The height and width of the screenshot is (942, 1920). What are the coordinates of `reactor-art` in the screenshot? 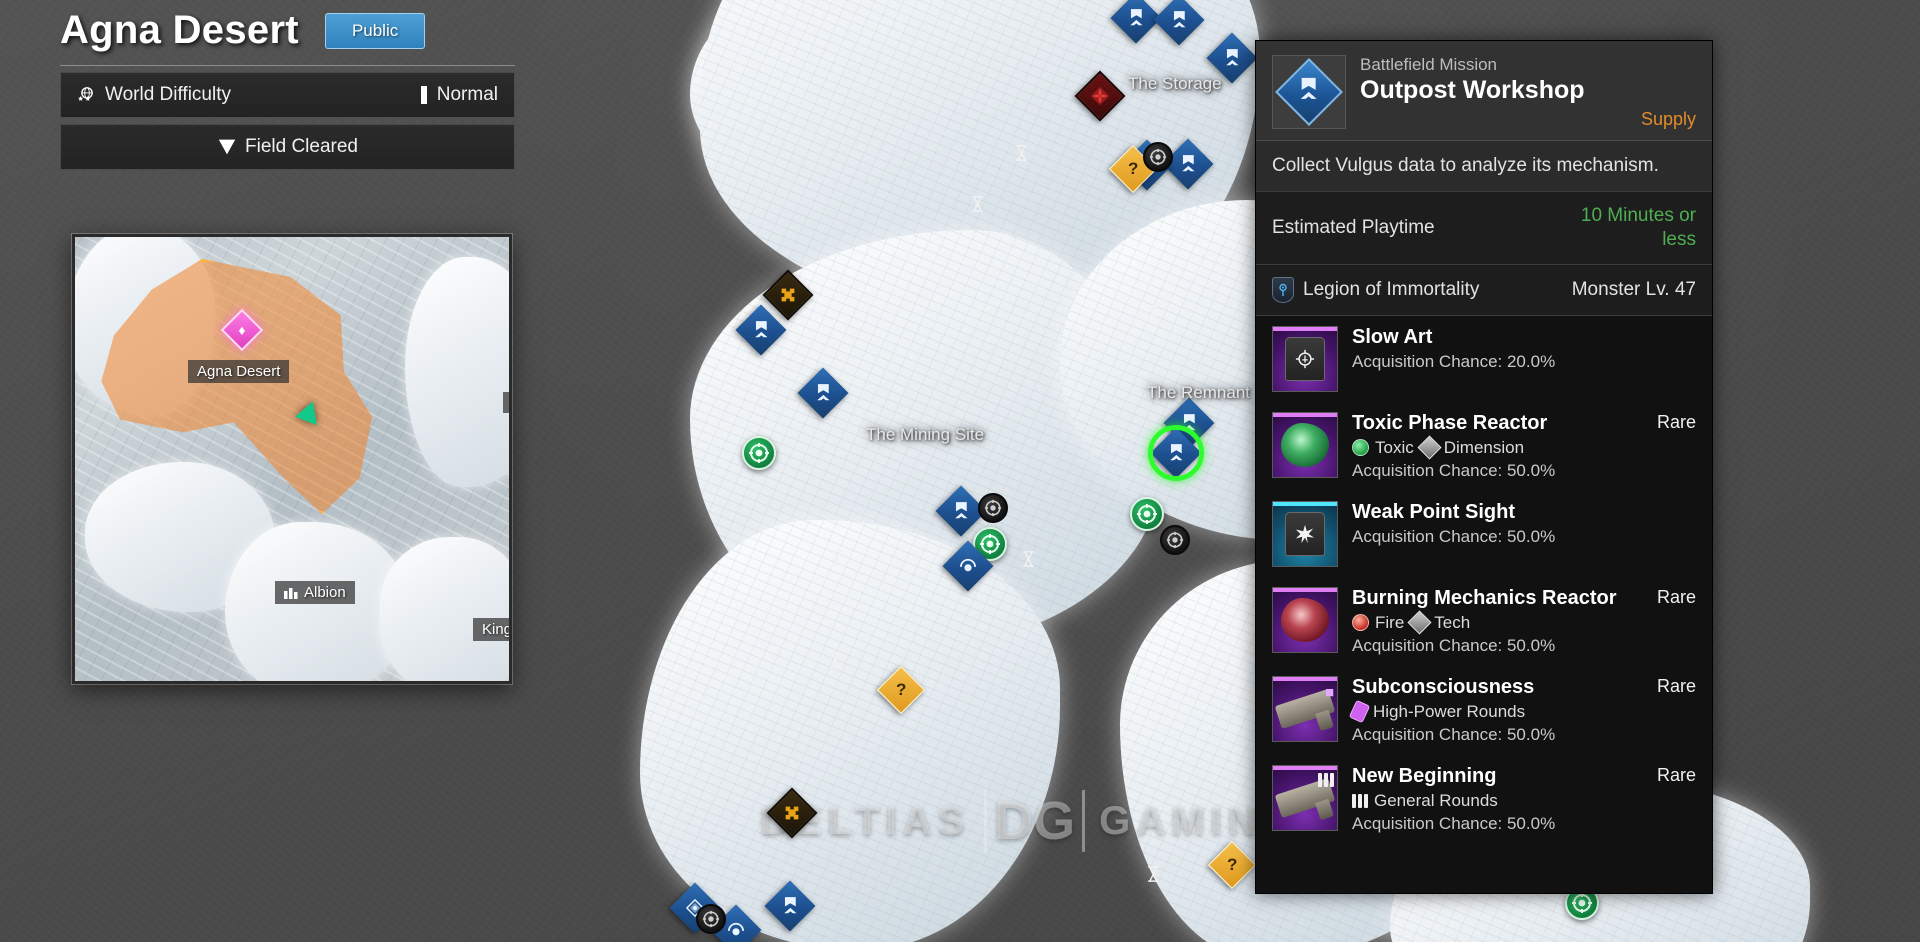 It's located at (1305, 444).